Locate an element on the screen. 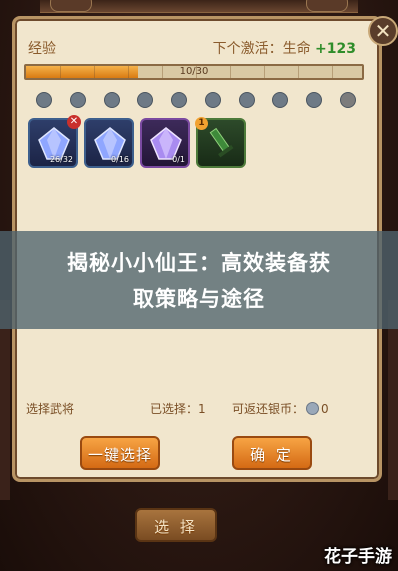 Image resolution: width=398 pixels, height=571 pixels. next-activation-label: 下个激活：生命 +123 is located at coordinates (284, 48).